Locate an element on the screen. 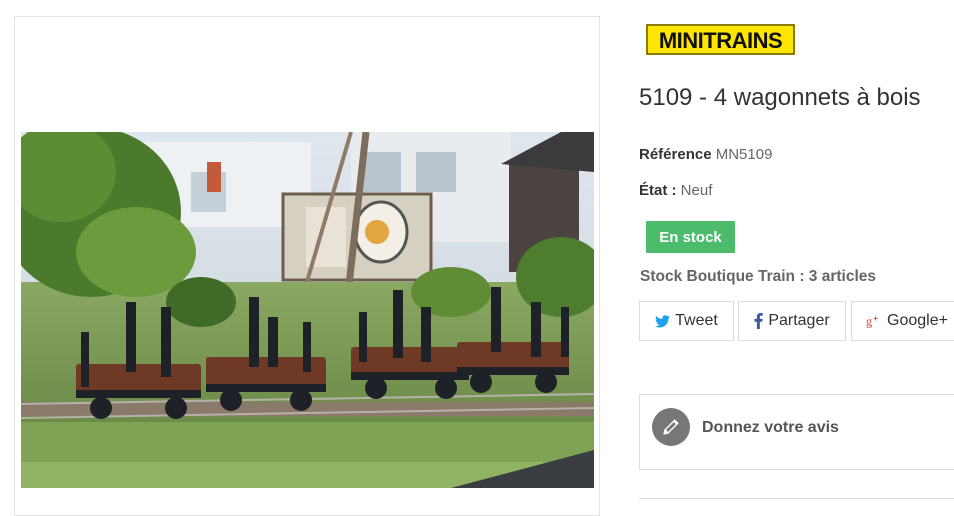 Image resolution: width=954 pixels, height=516 pixels. pencil-icon is located at coordinates (671, 427).